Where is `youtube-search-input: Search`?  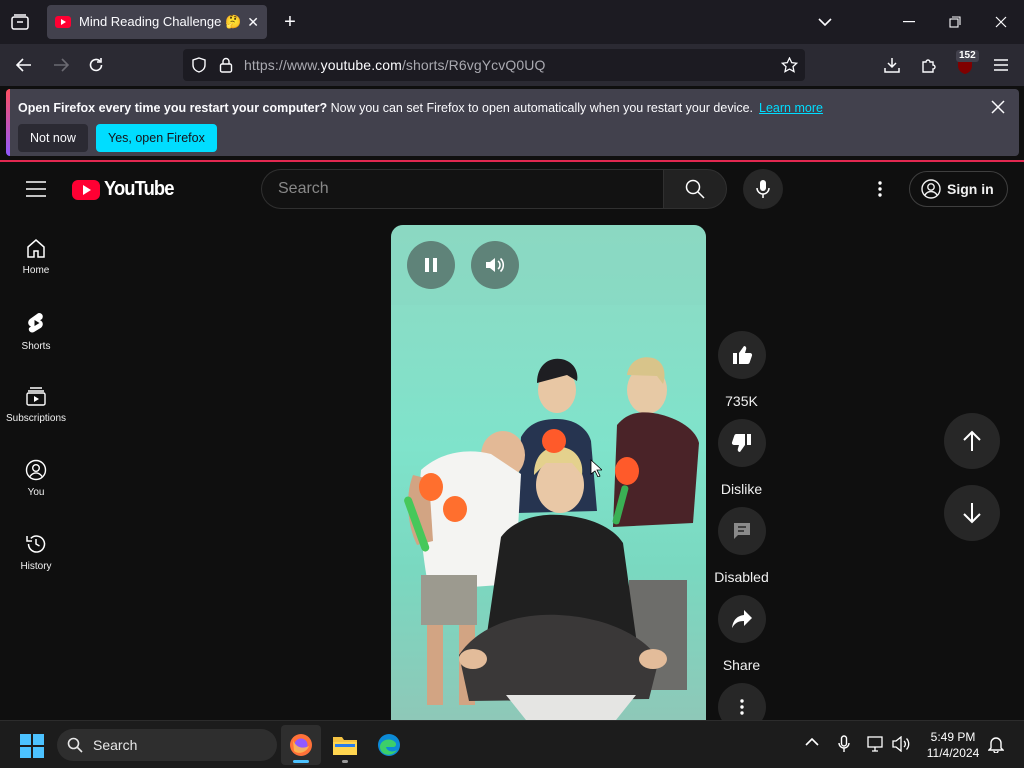 youtube-search-input: Search is located at coordinates (462, 189).